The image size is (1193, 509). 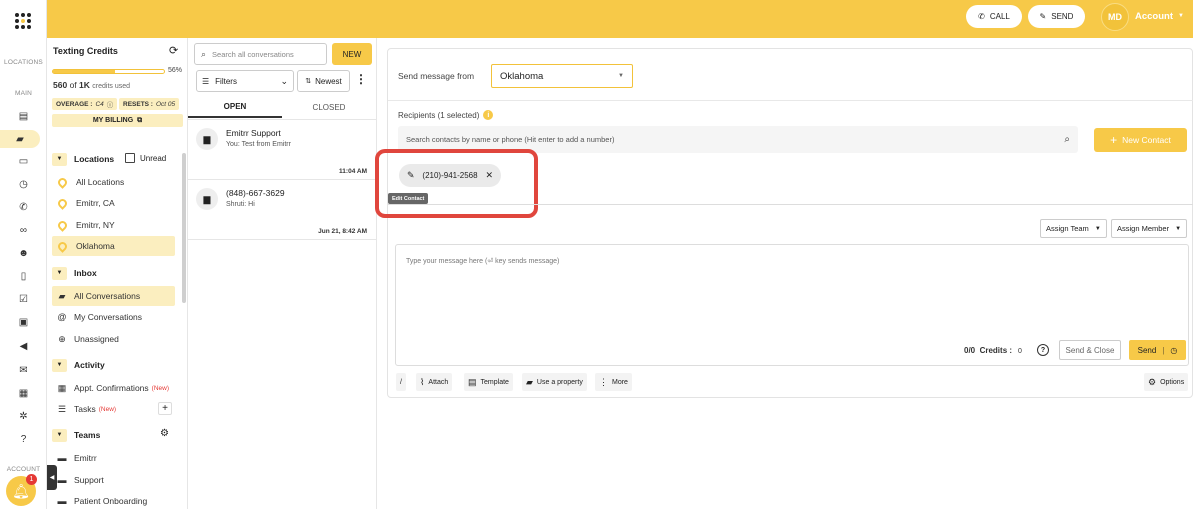 I want to click on team-item: ▬ Patient Onboarding, so click(x=113, y=500).